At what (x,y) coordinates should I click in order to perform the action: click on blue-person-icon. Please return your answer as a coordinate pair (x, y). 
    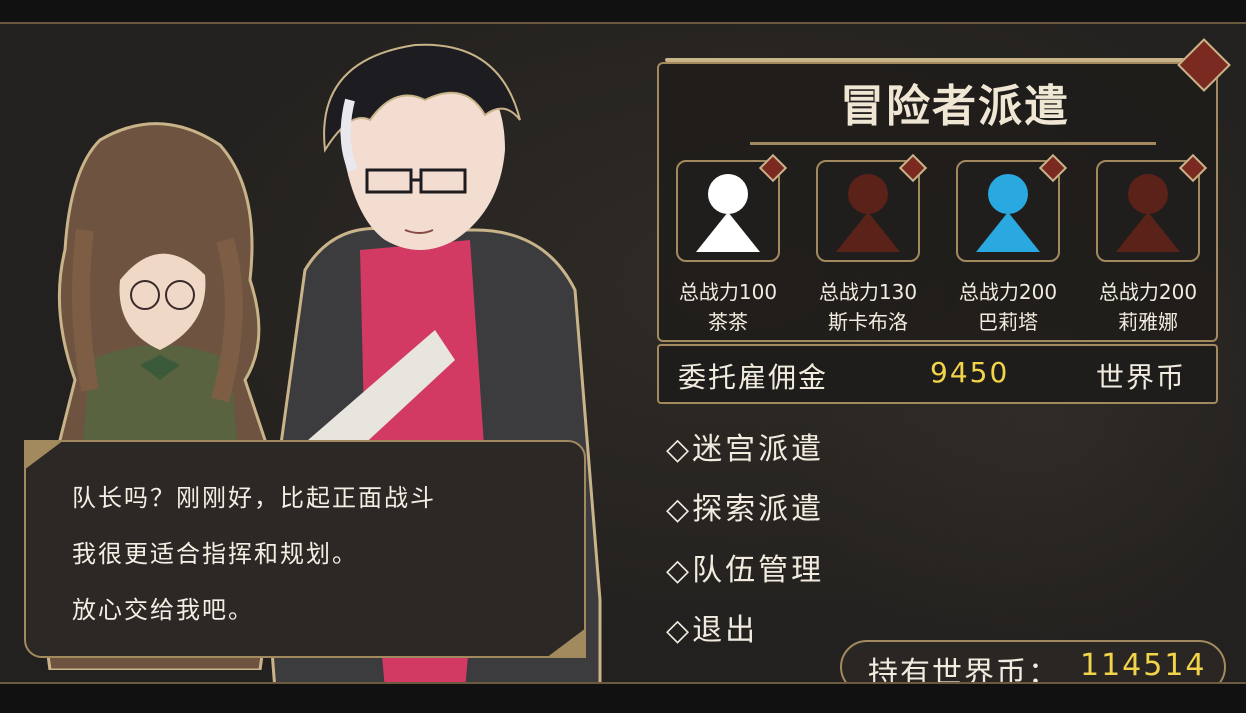
    Looking at the image, I should click on (1008, 213).